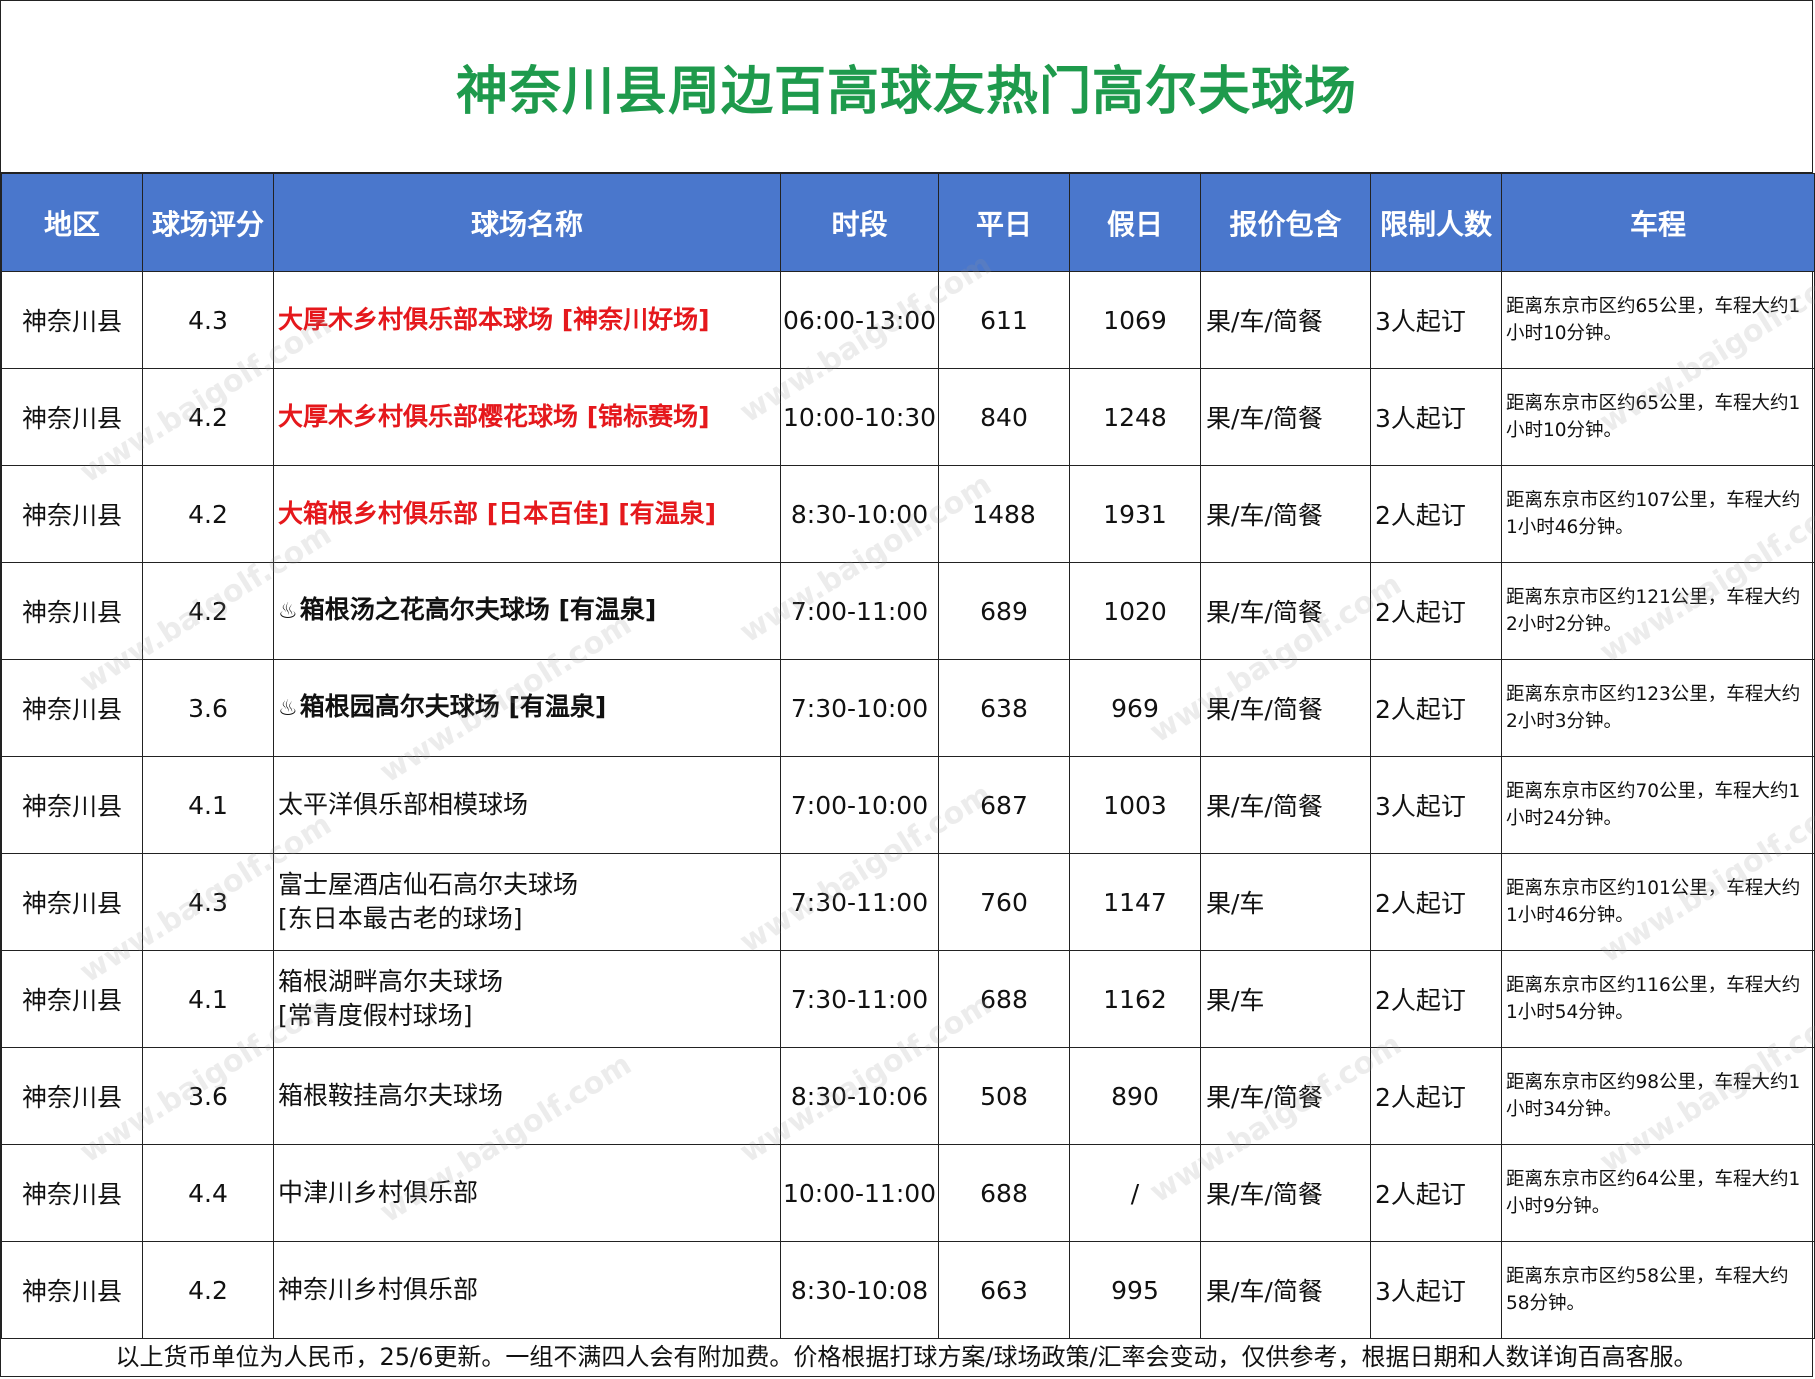 The width and height of the screenshot is (1815, 1379). I want to click on course-name: 箱根鞍挂高尔夫球场, so click(391, 1095).